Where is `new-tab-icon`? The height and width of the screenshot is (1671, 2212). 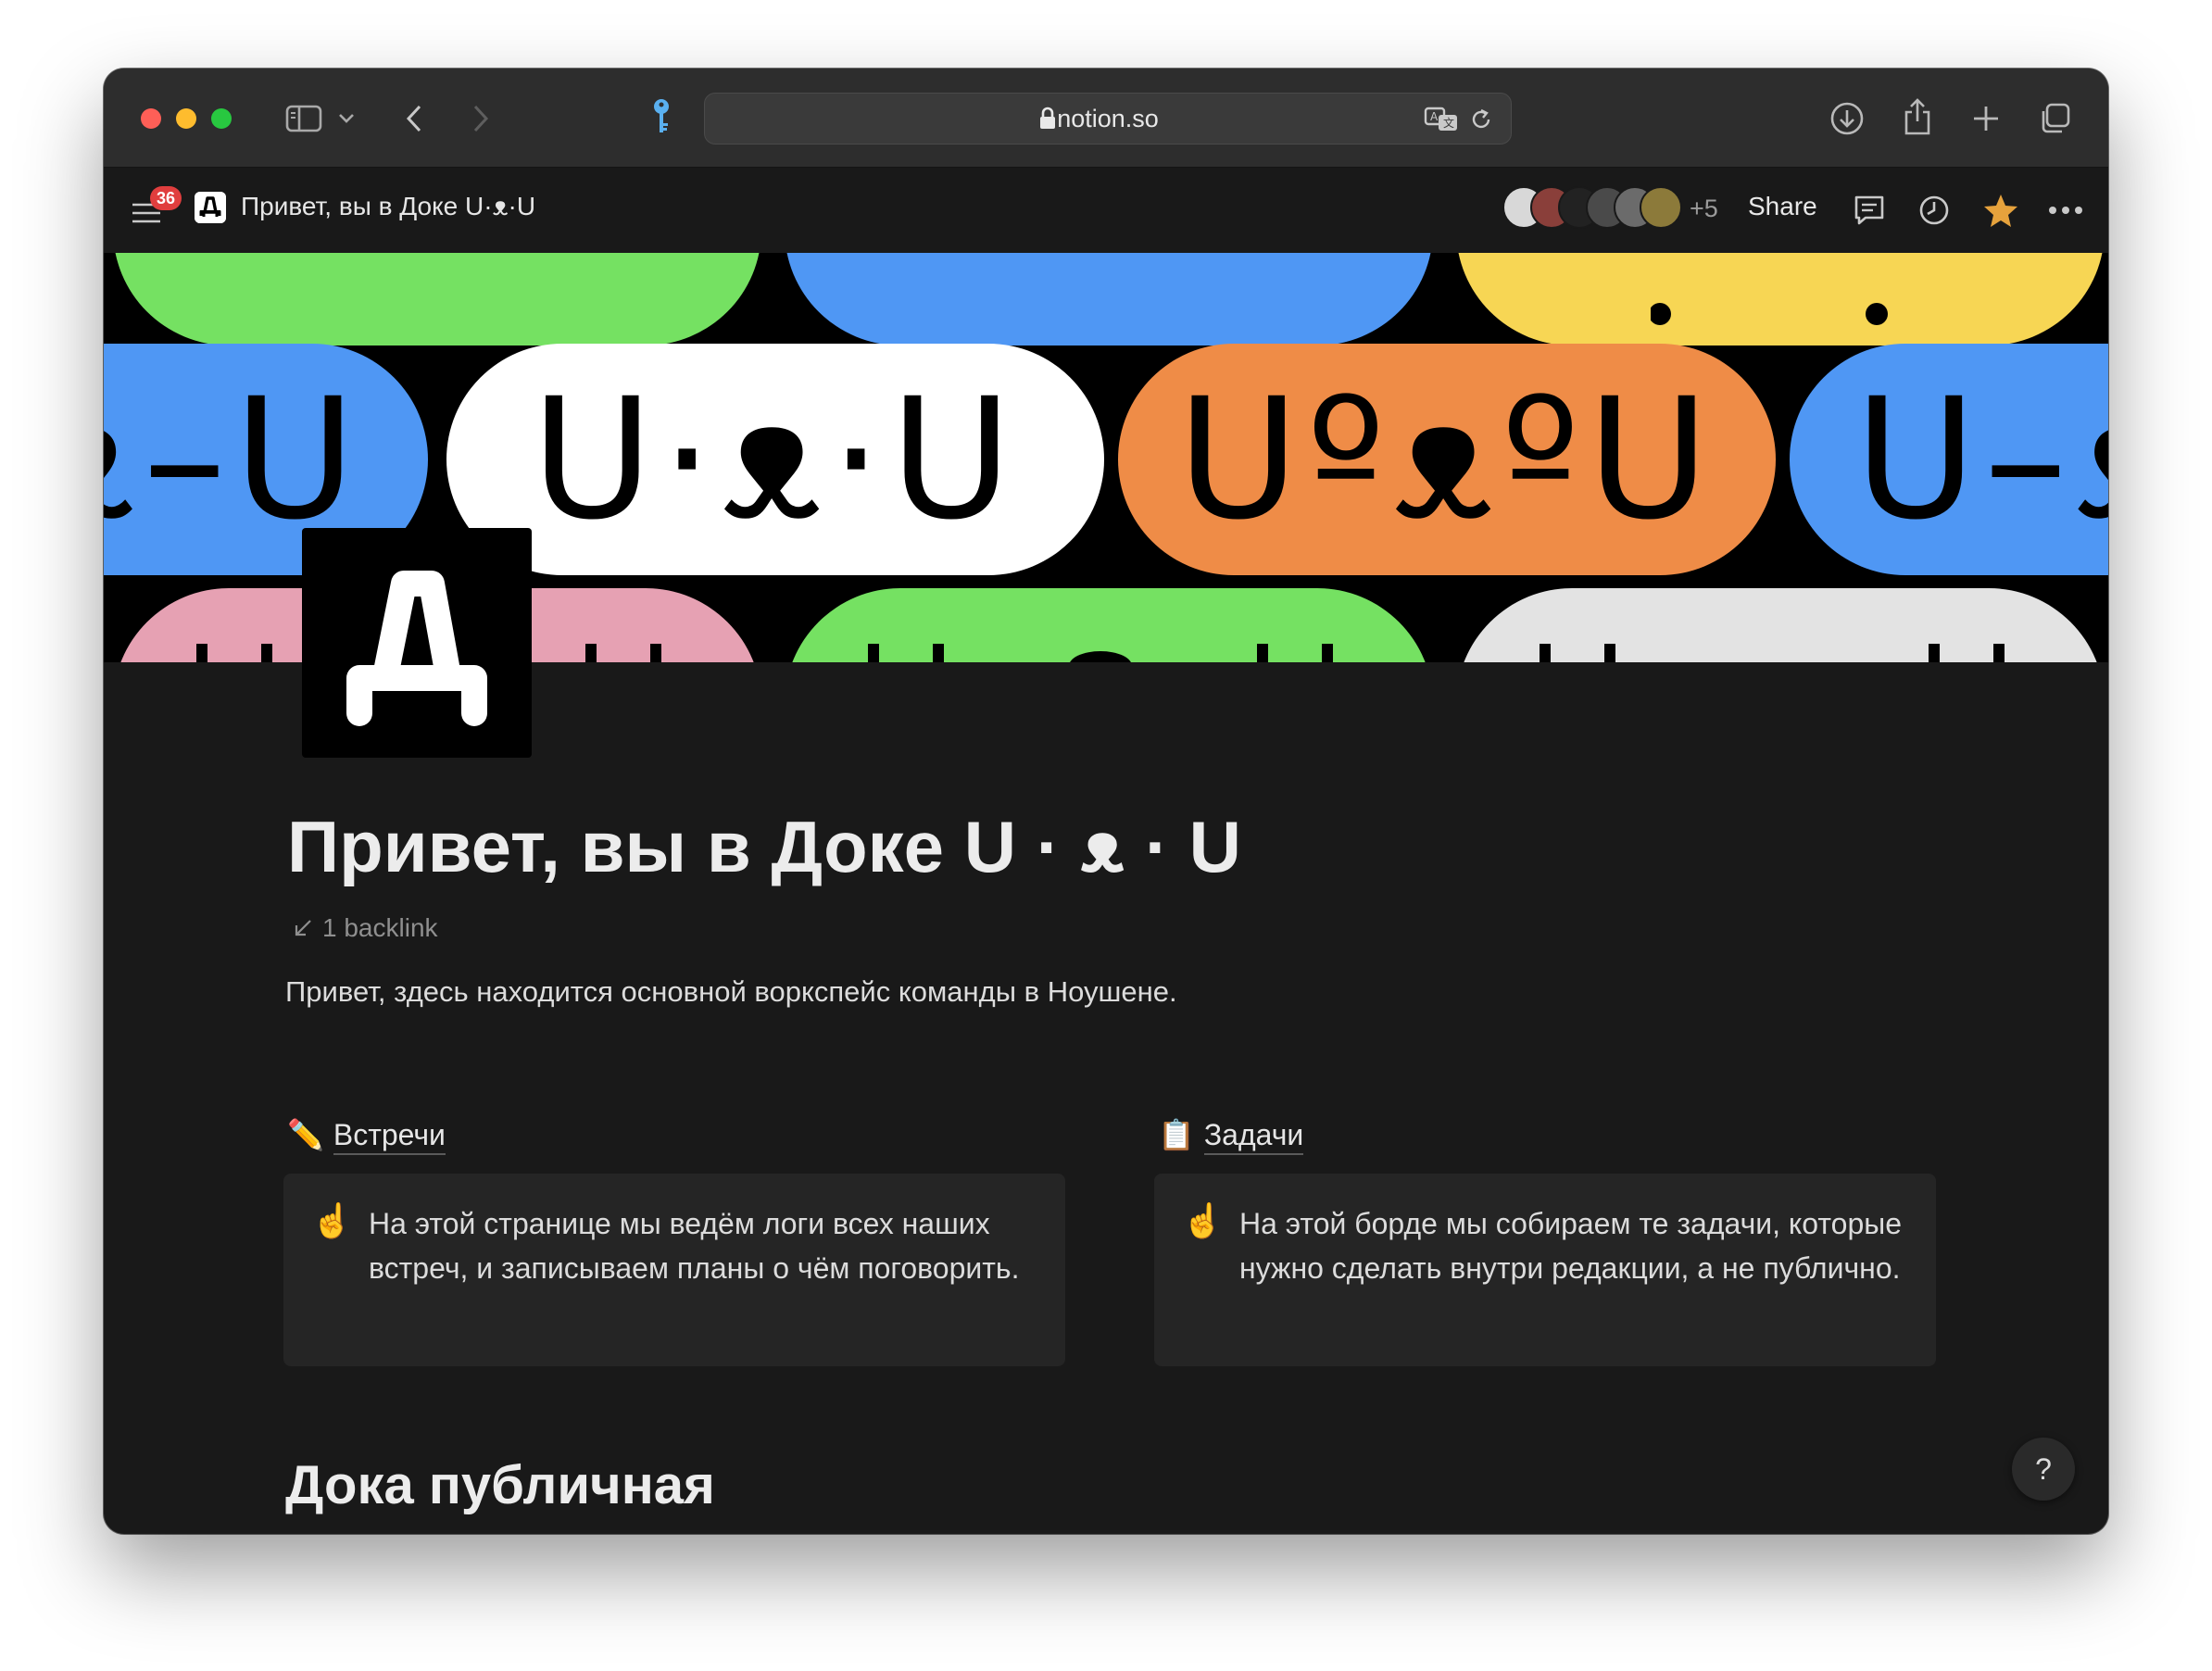
new-tab-icon is located at coordinates (1986, 118).